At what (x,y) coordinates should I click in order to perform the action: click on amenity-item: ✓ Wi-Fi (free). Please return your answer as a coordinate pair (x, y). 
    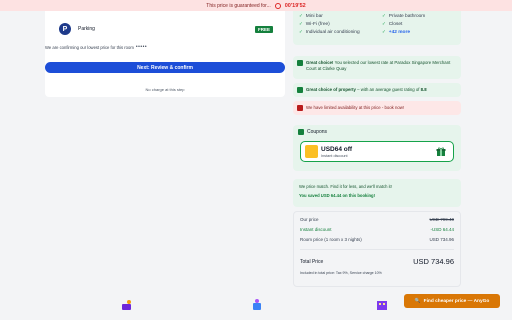
    Looking at the image, I should click on (329, 24).